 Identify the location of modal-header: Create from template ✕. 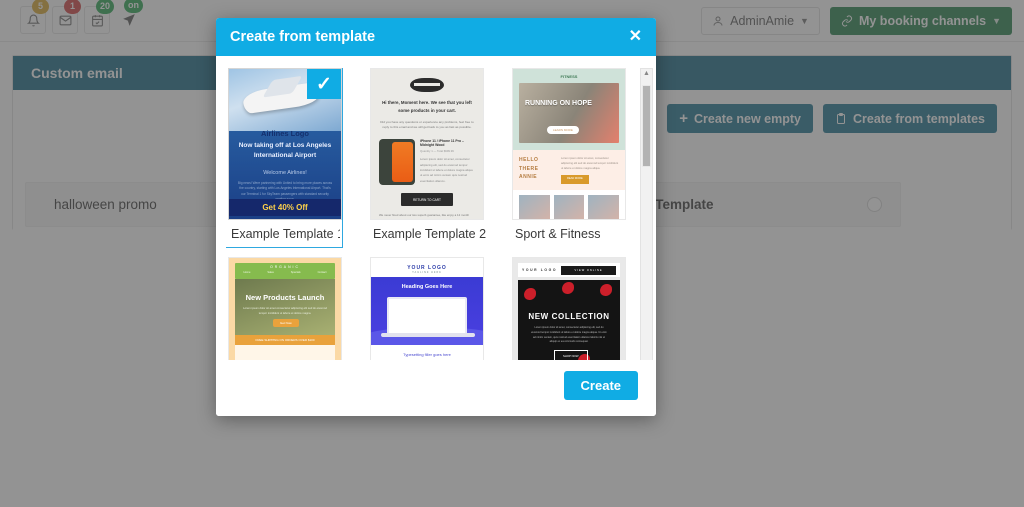
(436, 37).